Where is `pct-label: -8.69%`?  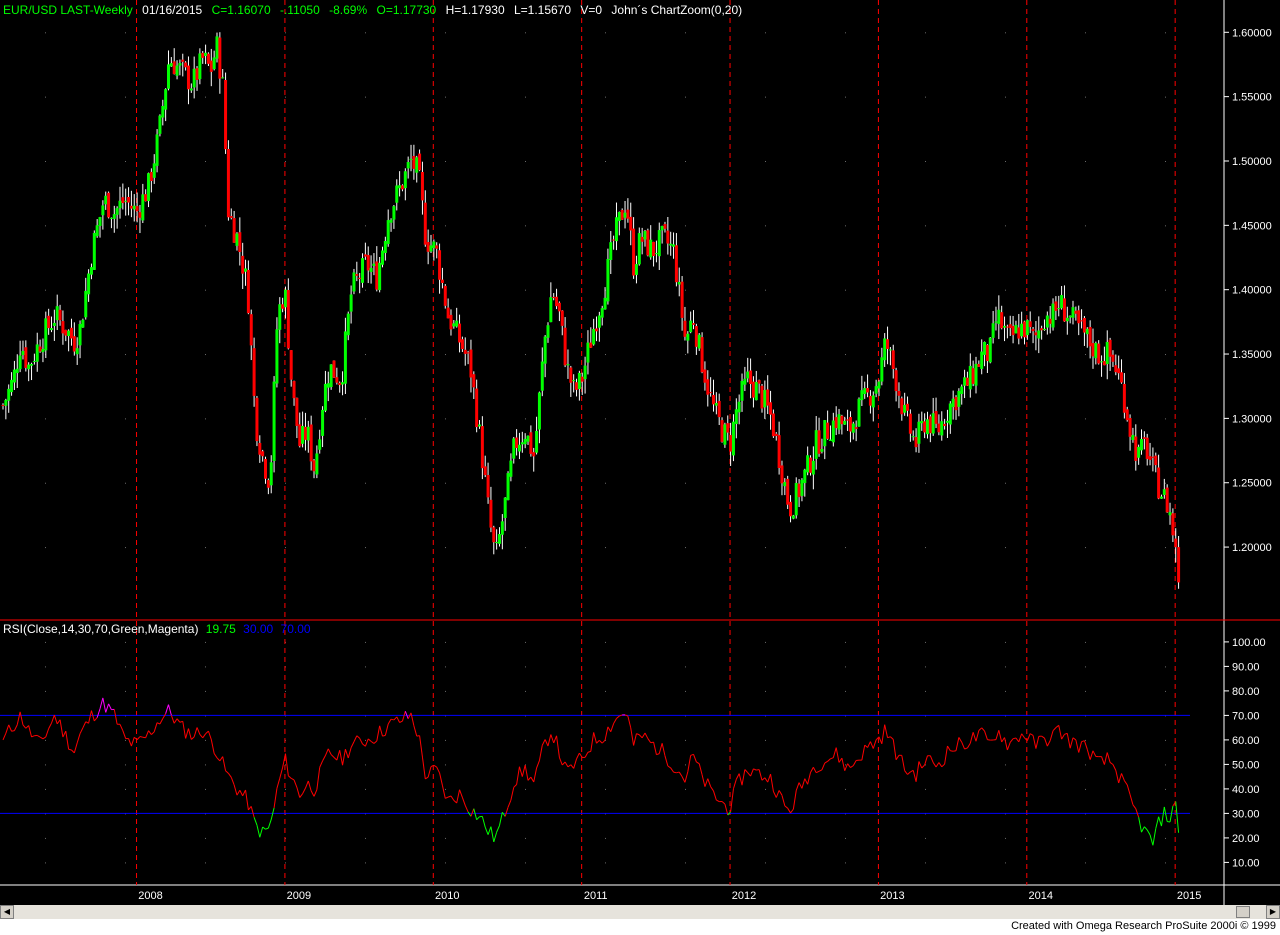 pct-label: -8.69% is located at coordinates (348, 10).